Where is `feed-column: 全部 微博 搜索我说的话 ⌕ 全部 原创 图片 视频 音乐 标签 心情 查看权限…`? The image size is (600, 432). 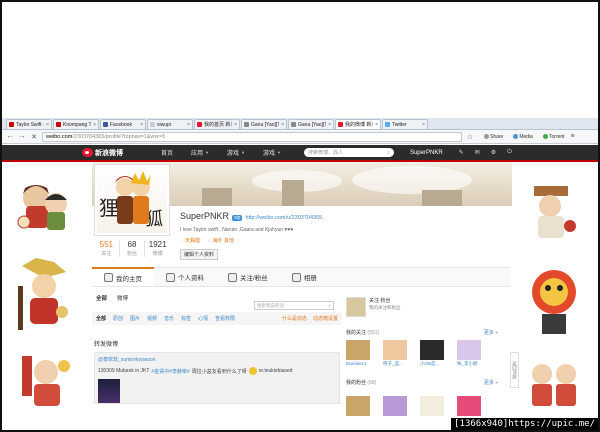
feed-column: 全部 微博 搜索我说的话 ⌕ 全部 原创 图片 视频 音乐 标签 心情 查看权限… is located at coordinates (217, 350).